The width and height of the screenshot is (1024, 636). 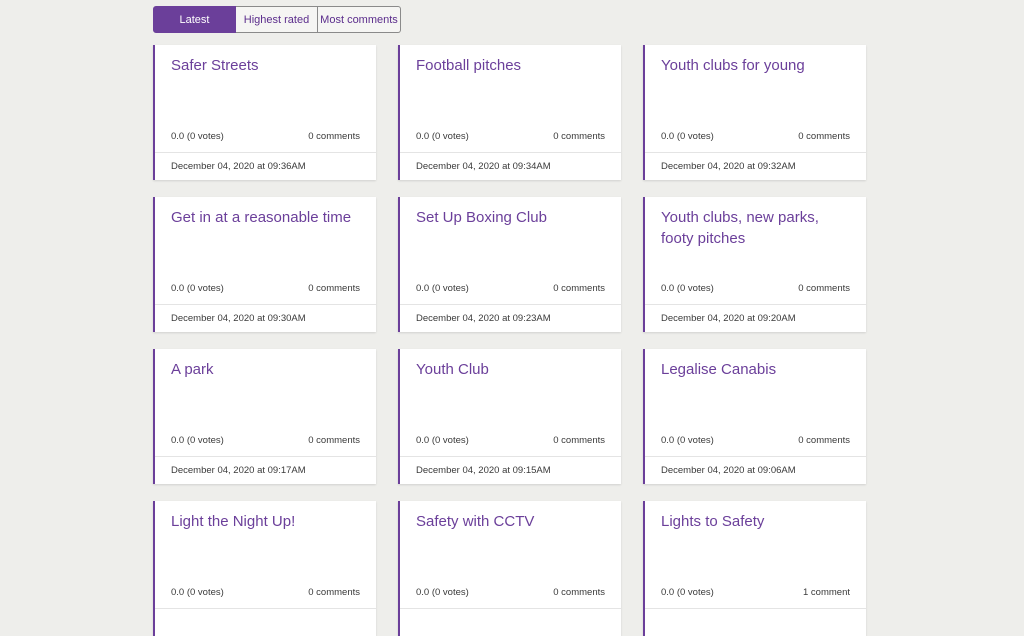 I want to click on idea-date: December 04, 2020 at 09:15AM, so click(x=483, y=470).